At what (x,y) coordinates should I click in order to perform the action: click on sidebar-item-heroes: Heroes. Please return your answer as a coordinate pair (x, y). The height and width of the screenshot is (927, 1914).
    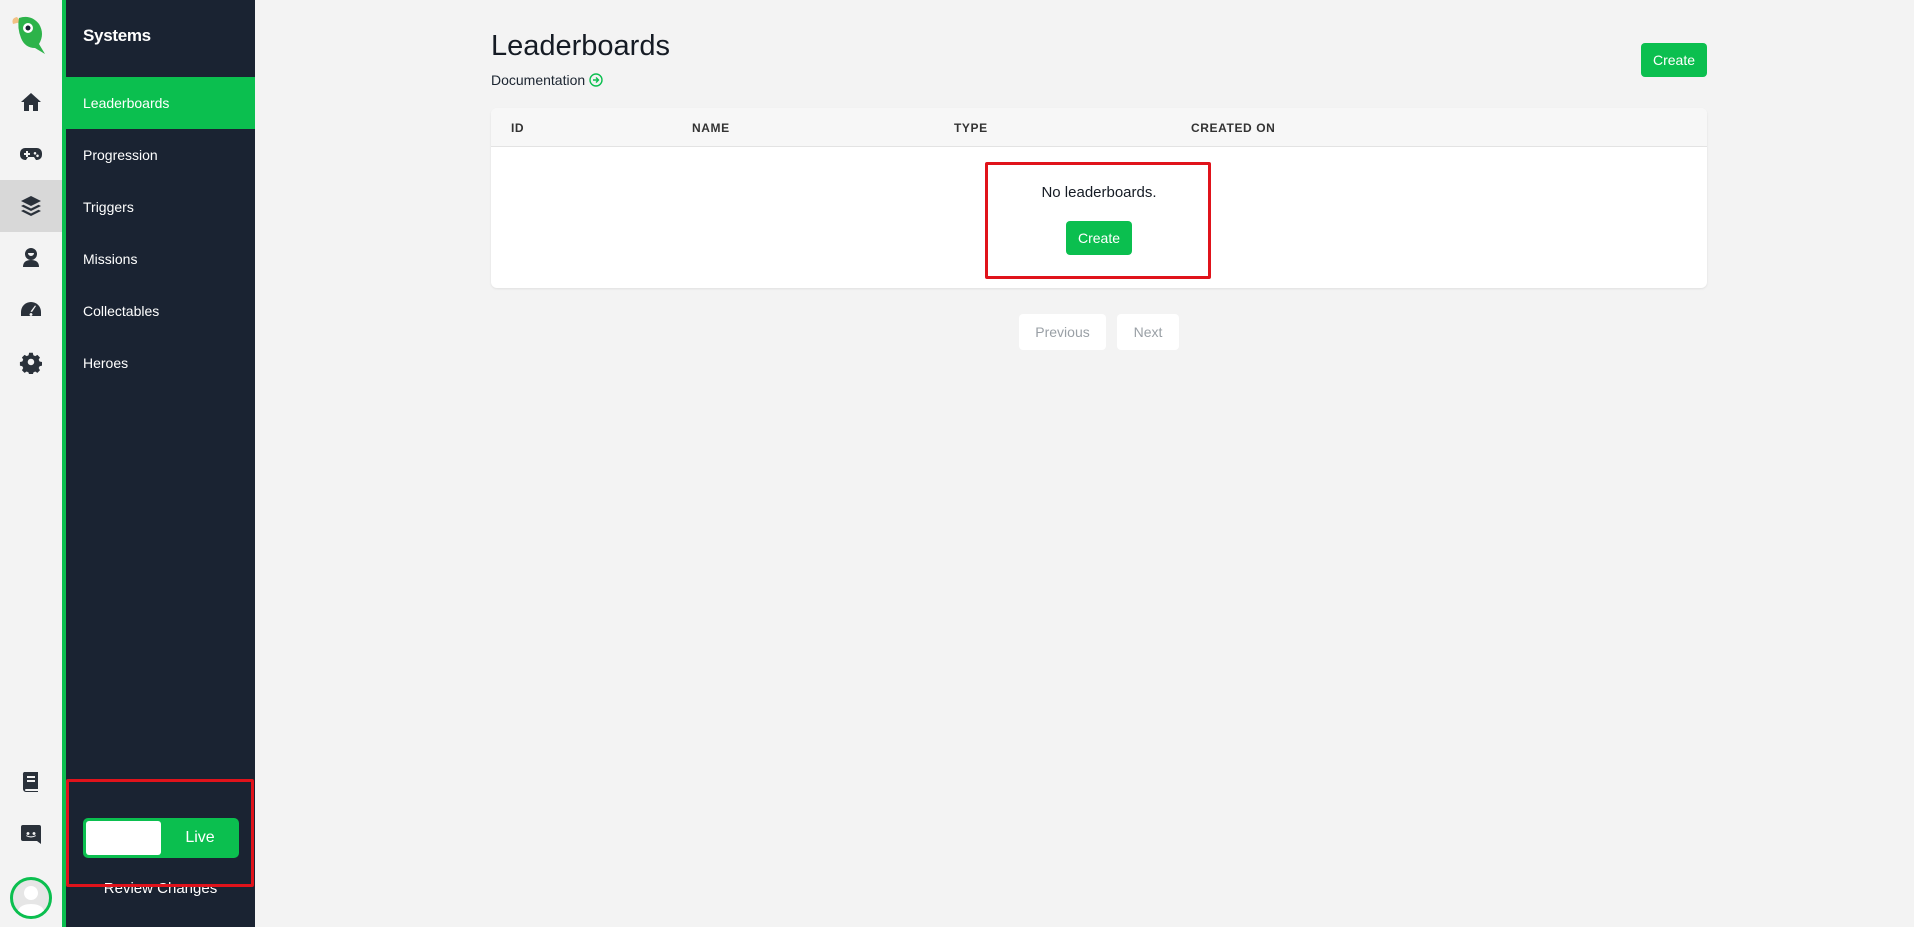
    Looking at the image, I should click on (160, 363).